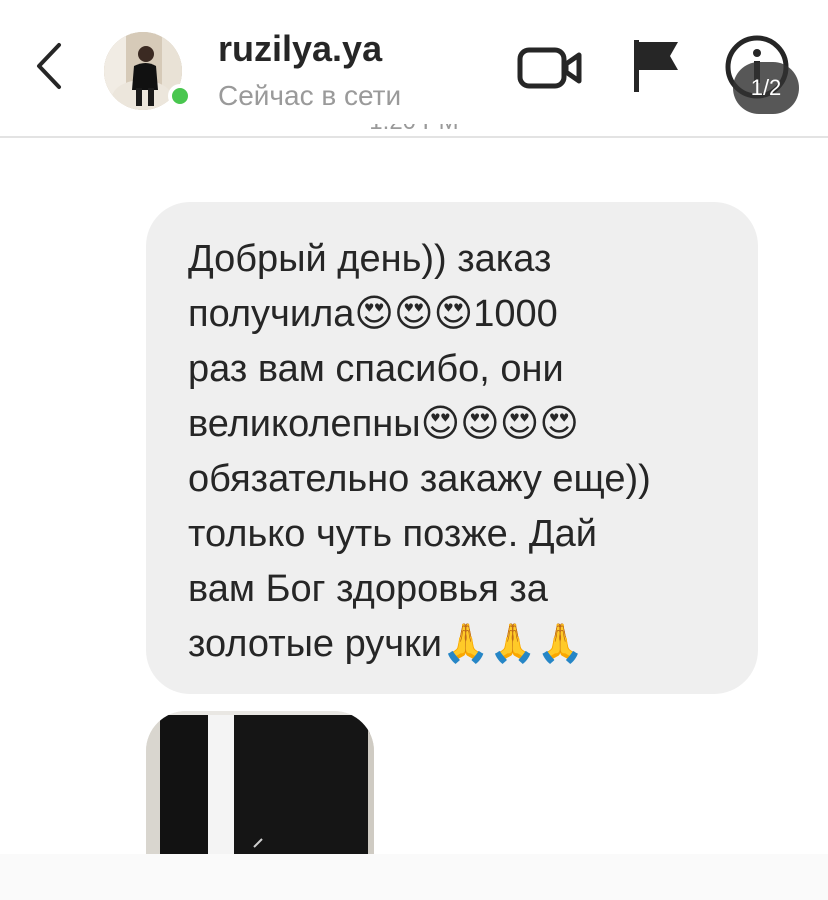 The width and height of the screenshot is (828, 900). I want to click on online-status-text: Сейчас в сети, so click(310, 95).